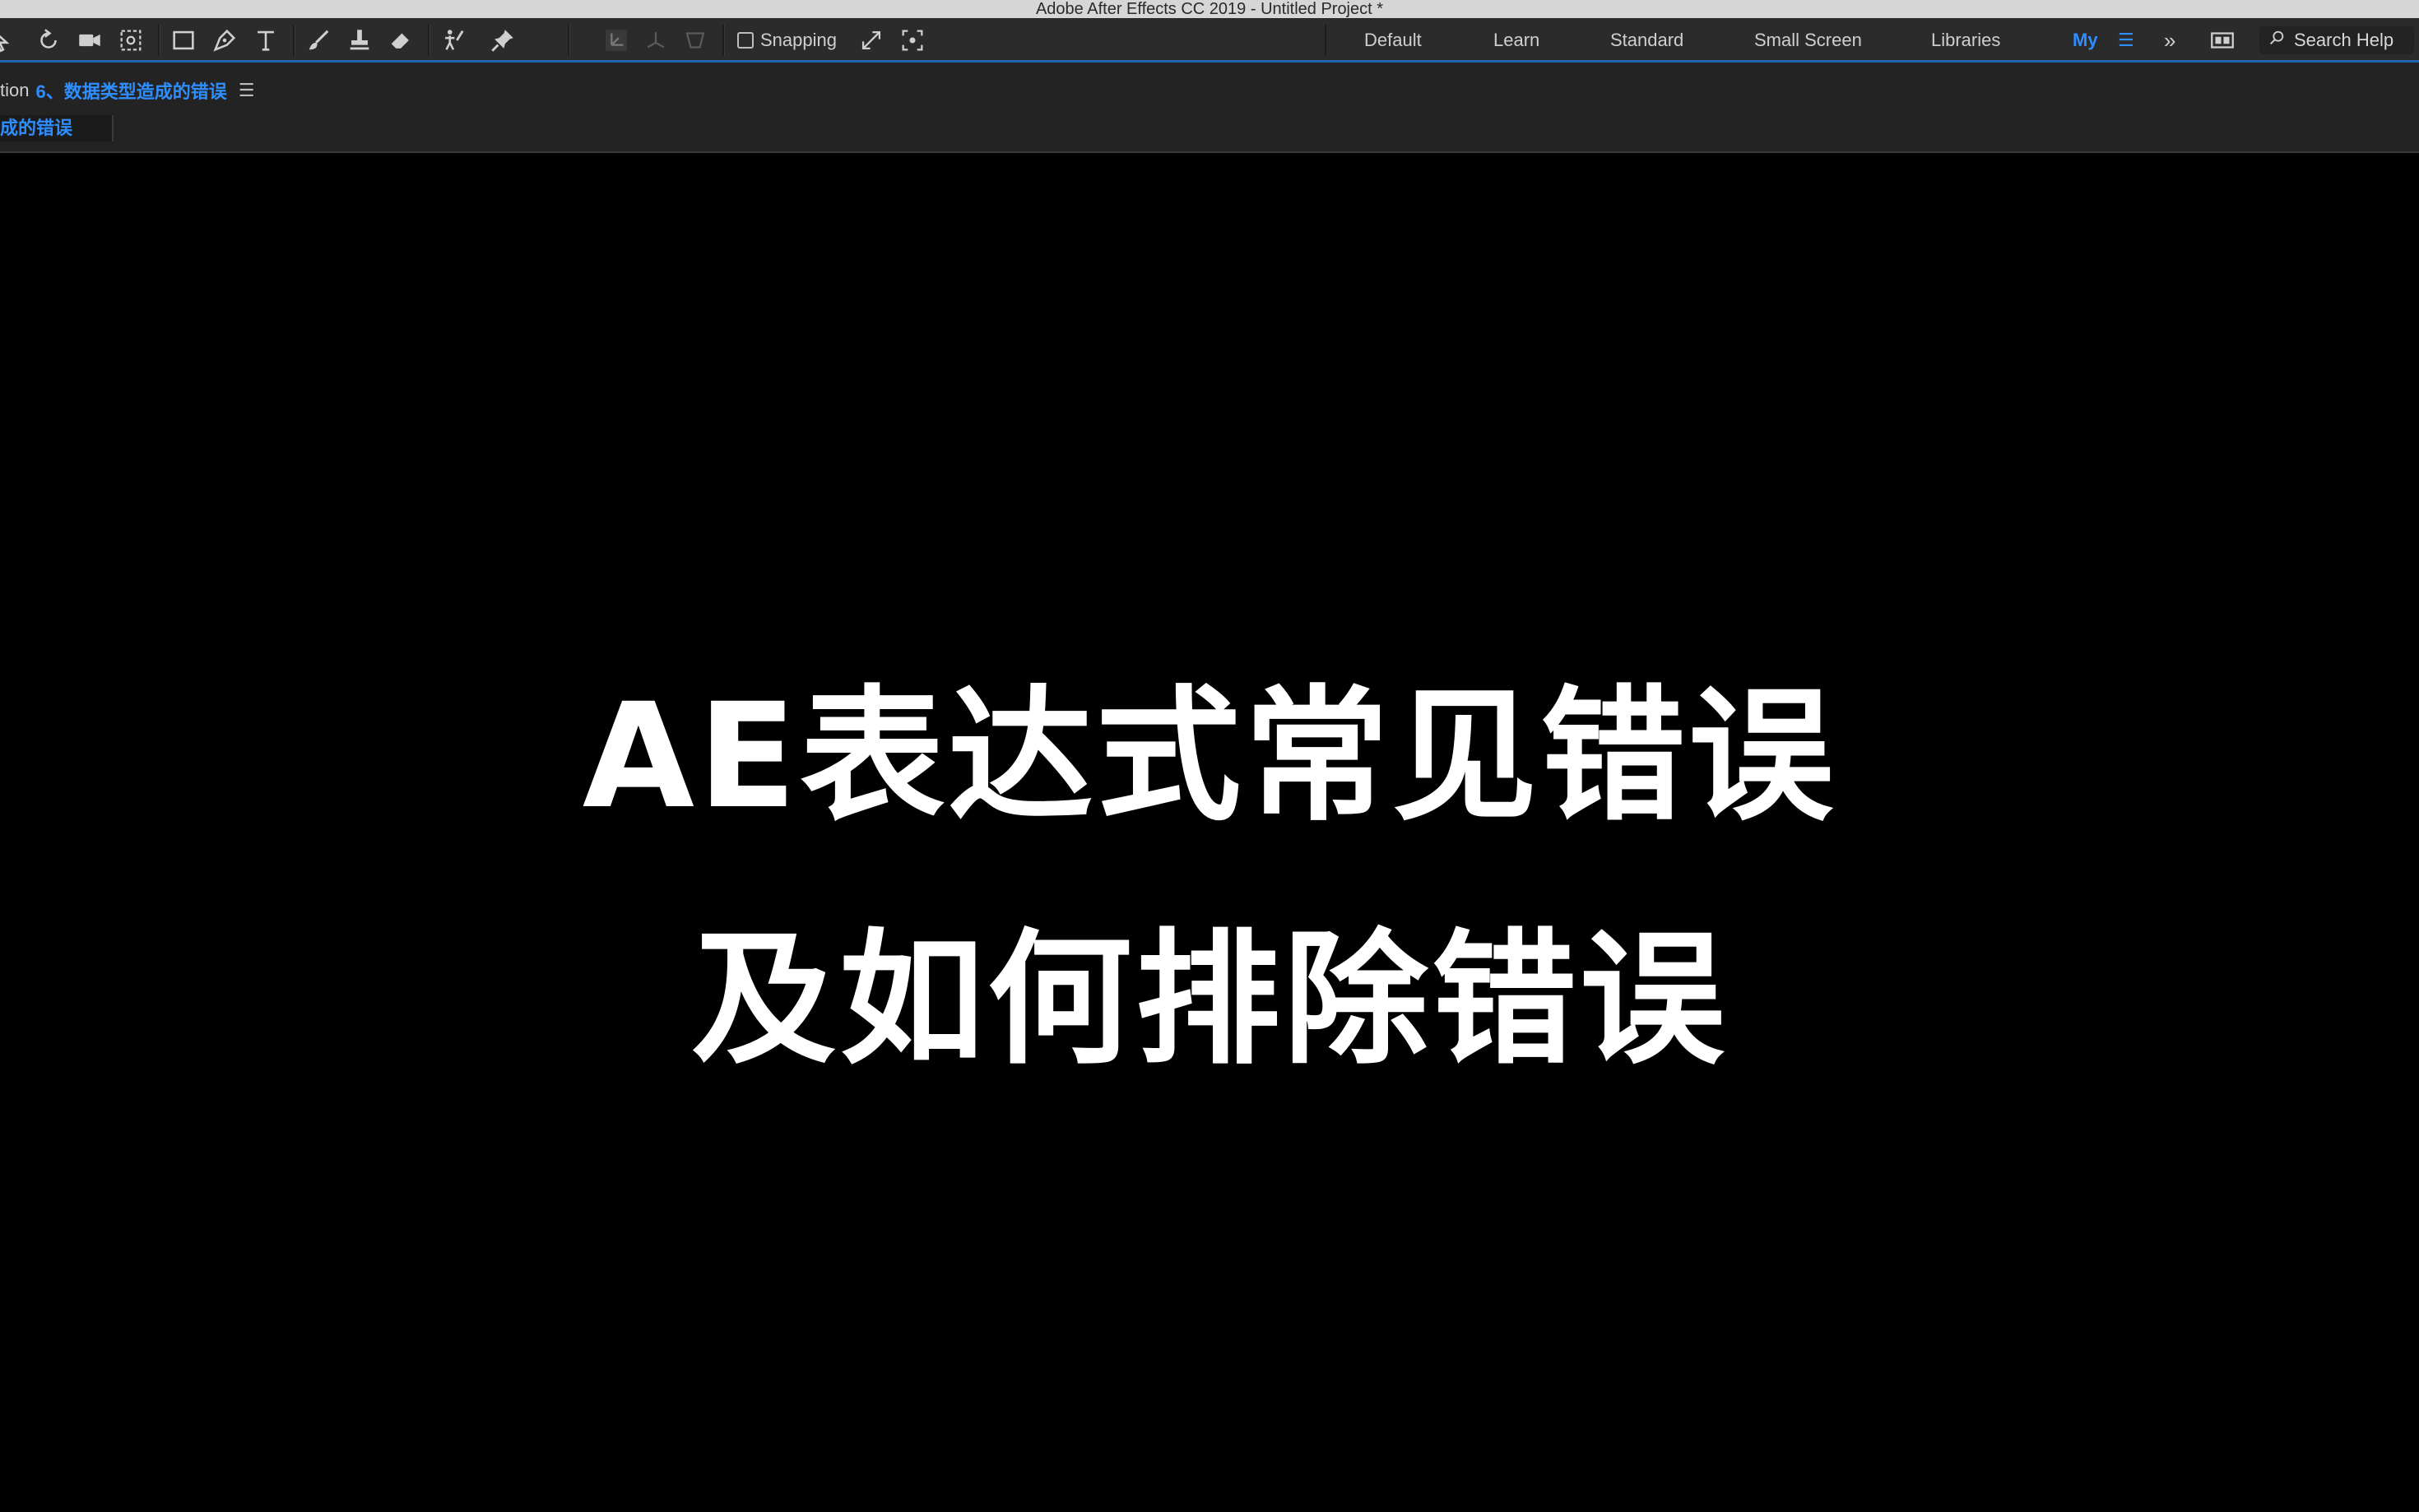  I want to click on search-help-field: Search Help, so click(2336, 40).